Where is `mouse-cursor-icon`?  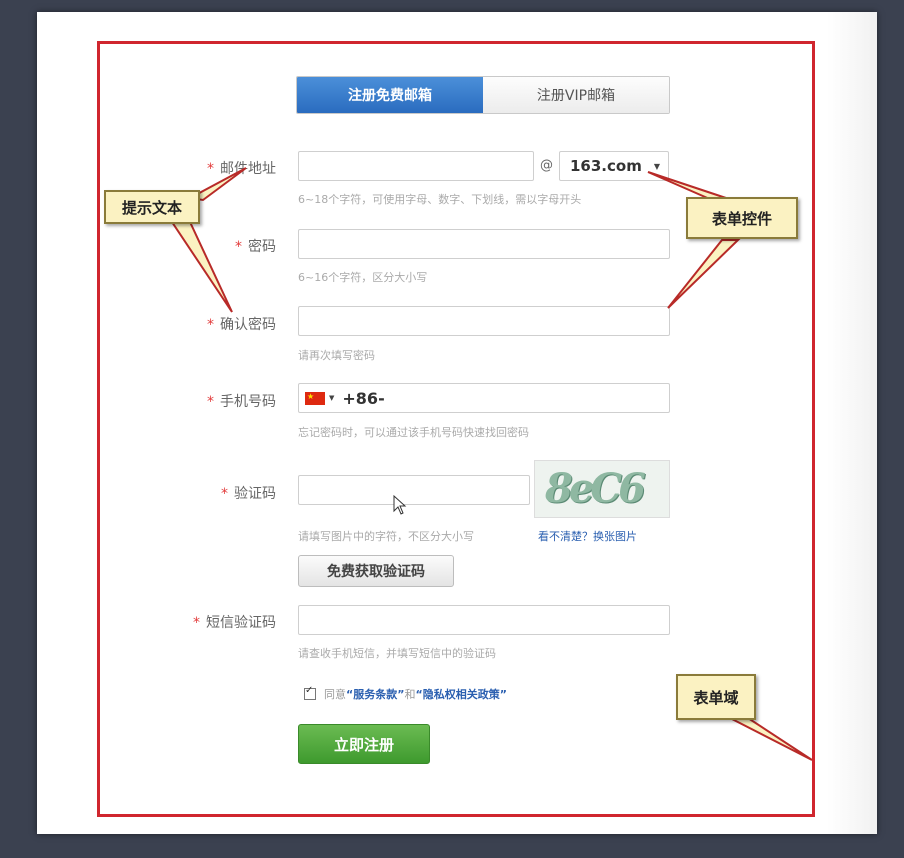
mouse-cursor-icon is located at coordinates (400, 505).